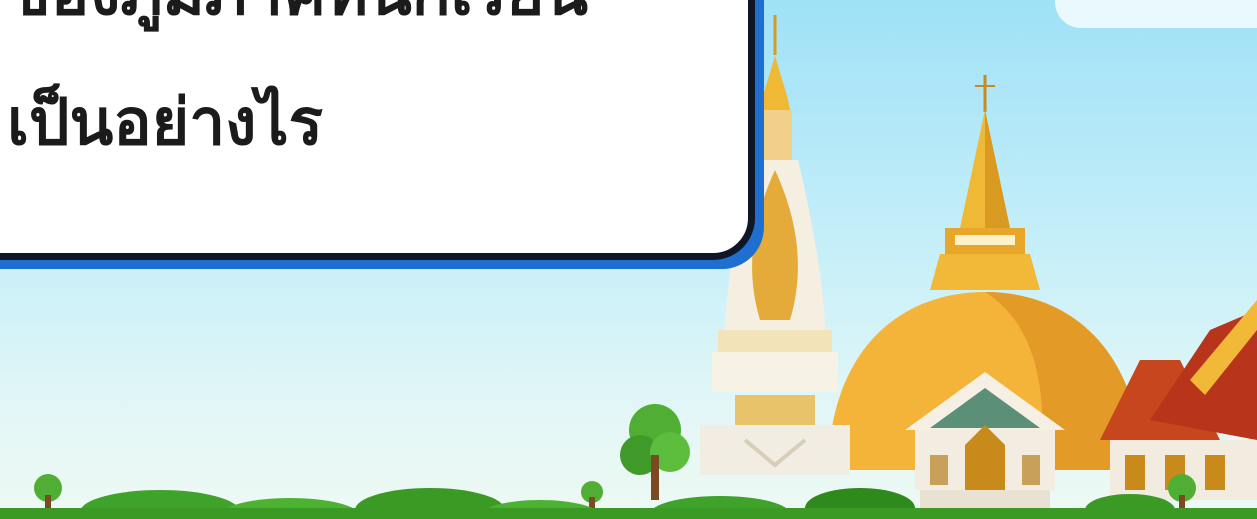 The height and width of the screenshot is (519, 1257). Describe the element at coordinates (655, 452) in the screenshot. I see `tree-icon` at that location.